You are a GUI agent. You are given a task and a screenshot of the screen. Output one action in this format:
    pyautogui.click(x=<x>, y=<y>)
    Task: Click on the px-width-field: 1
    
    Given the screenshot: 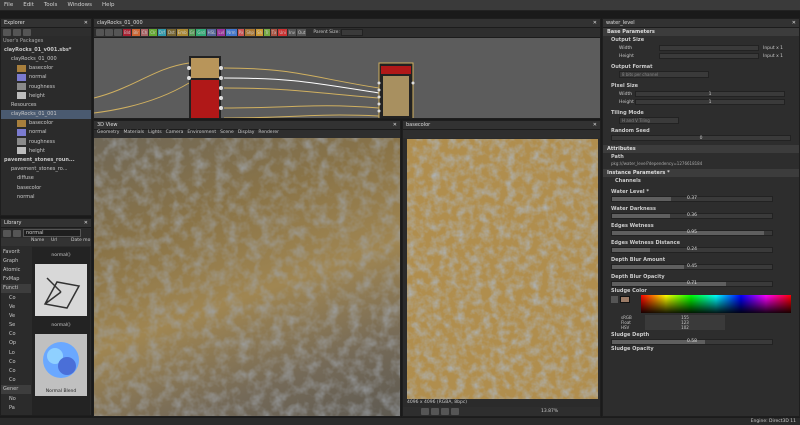 What is the action you would take?
    pyautogui.click(x=710, y=94)
    